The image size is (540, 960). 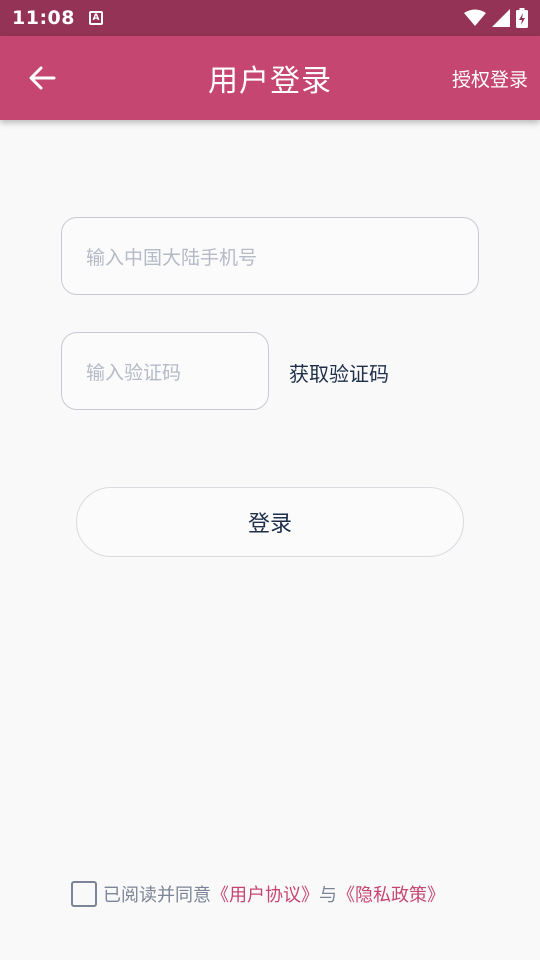 I want to click on notification-icon: A, so click(x=95, y=18).